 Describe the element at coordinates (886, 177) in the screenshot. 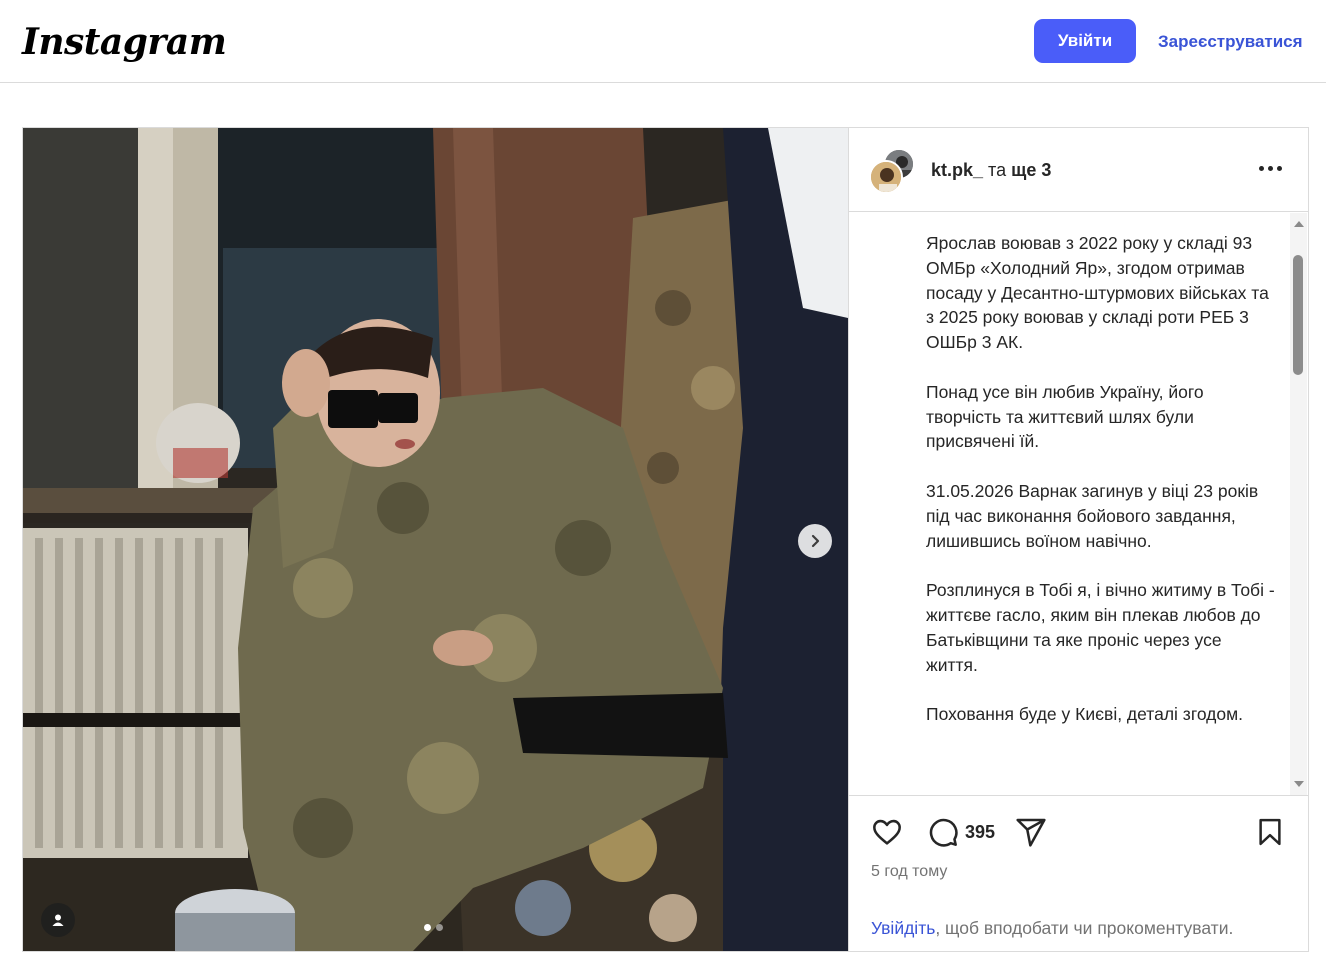

I see `avatar` at that location.